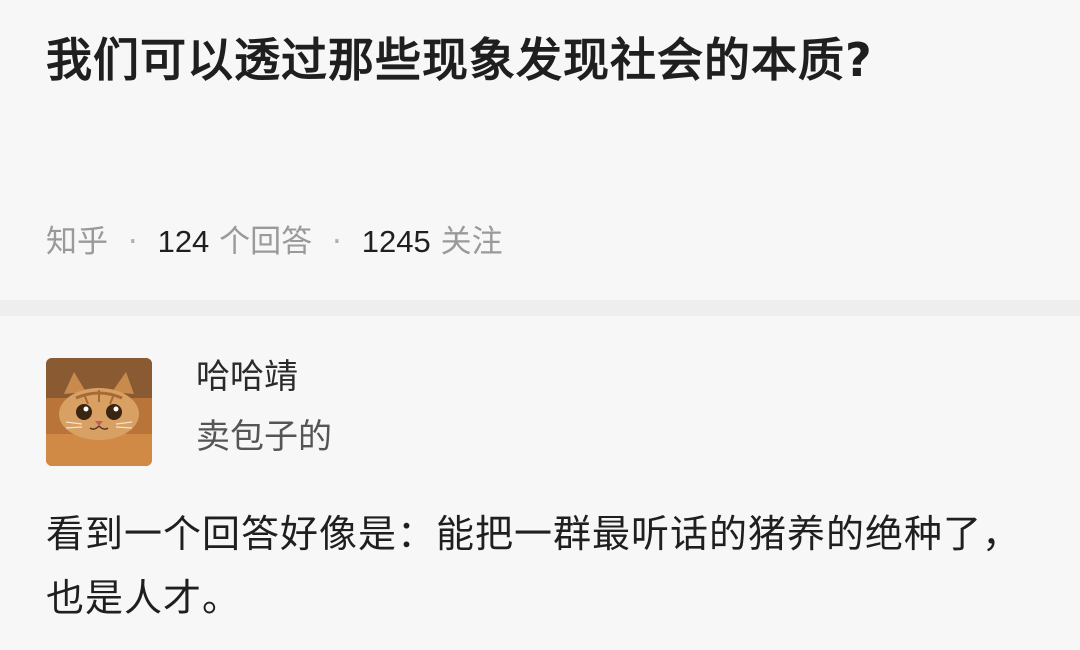  I want to click on answer-count-label: 个回答, so click(266, 242).